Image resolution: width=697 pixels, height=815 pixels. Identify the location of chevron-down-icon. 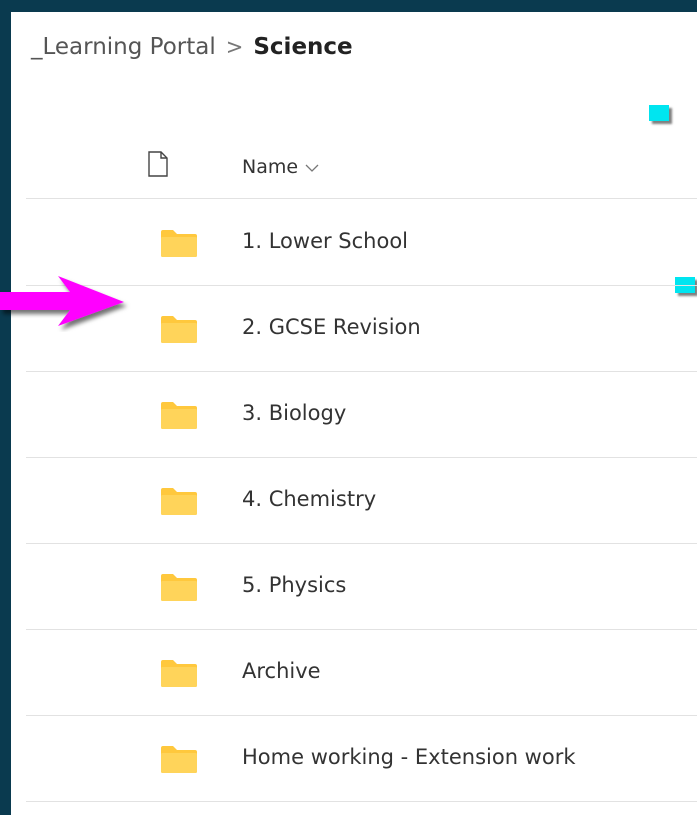
(312, 167).